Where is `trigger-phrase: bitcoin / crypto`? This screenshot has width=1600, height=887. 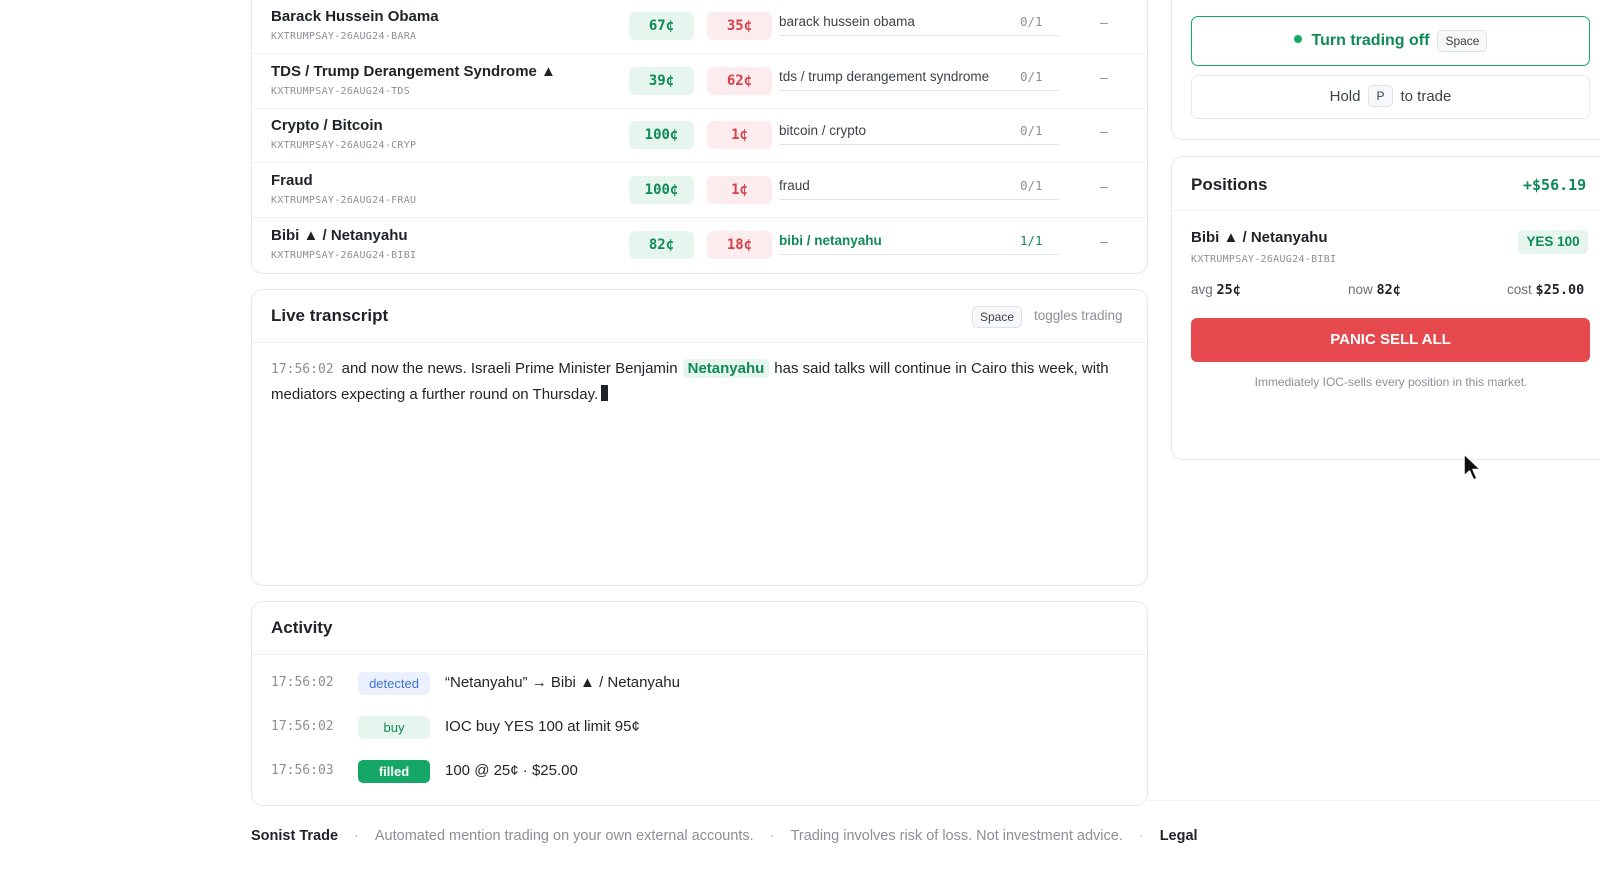
trigger-phrase: bitcoin / crypto is located at coordinates (919, 131).